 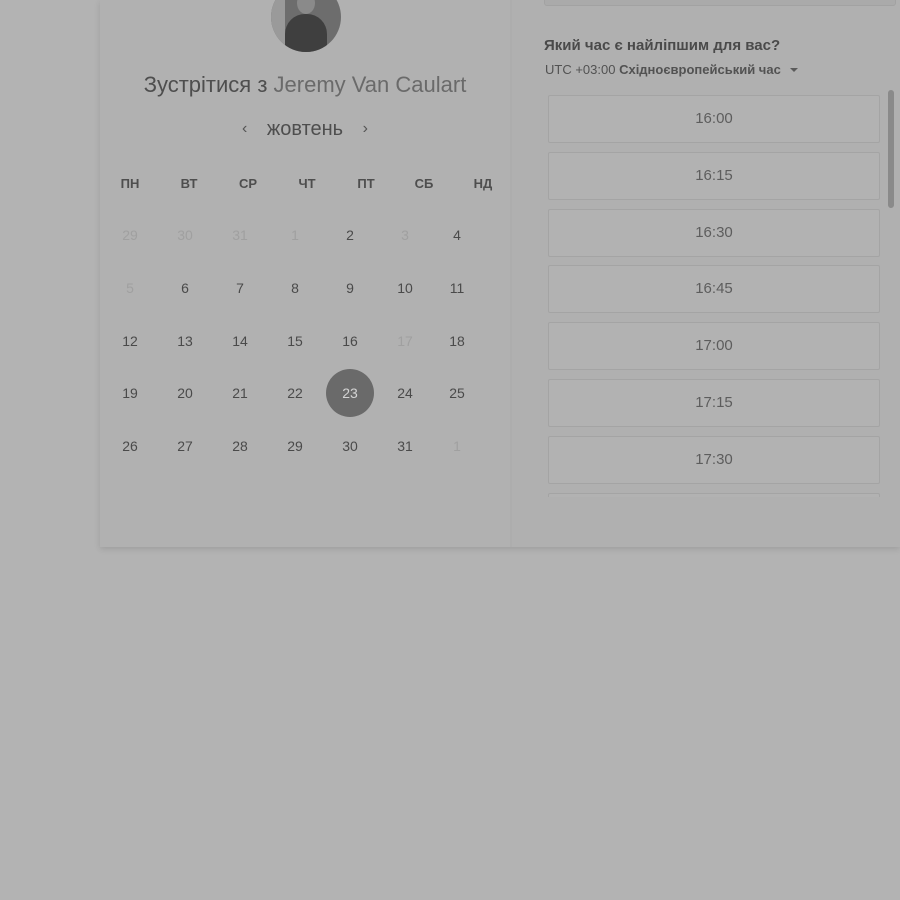 I want to click on calendar-day: 12, so click(x=130, y=341).